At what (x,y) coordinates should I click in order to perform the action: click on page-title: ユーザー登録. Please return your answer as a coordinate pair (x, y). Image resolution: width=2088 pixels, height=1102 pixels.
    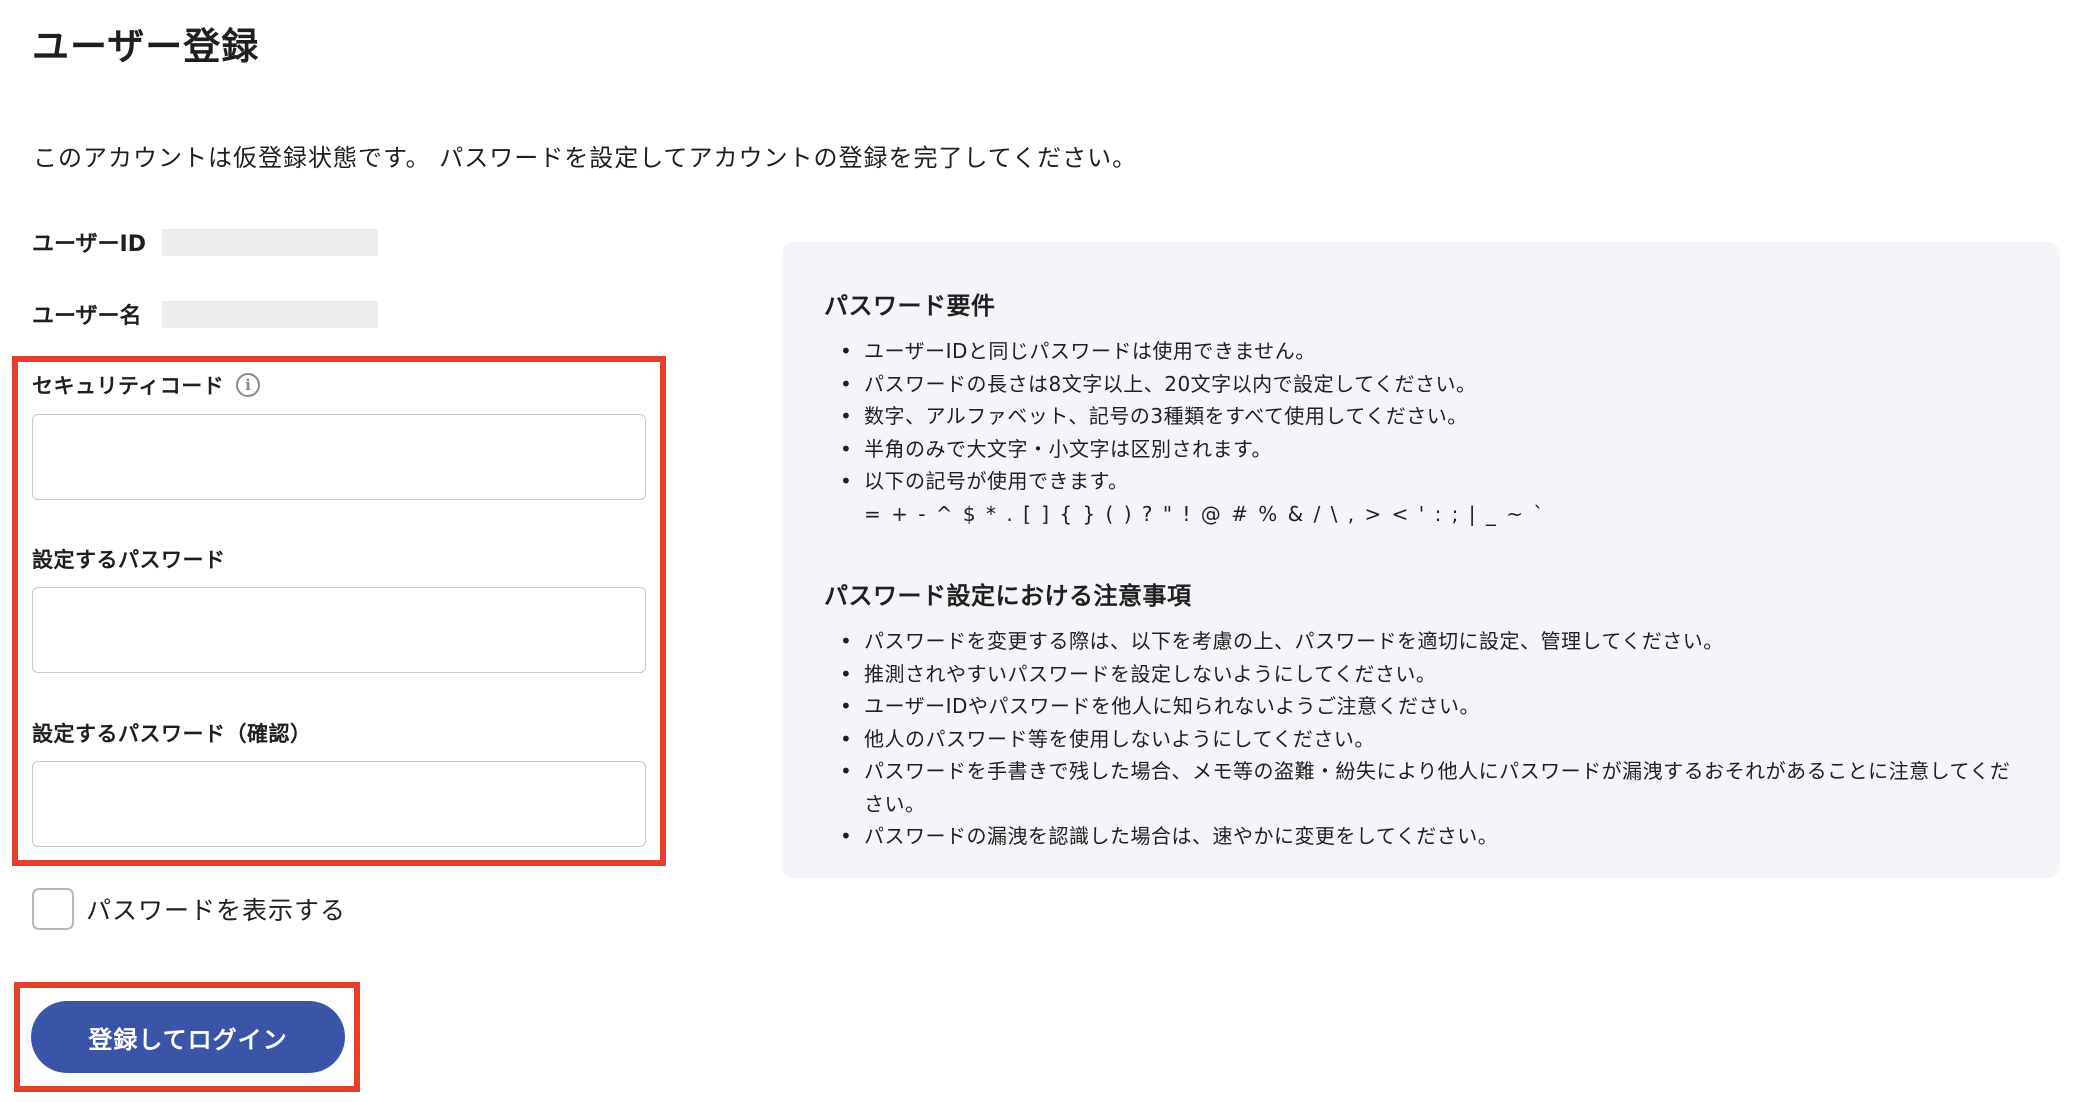
    Looking at the image, I should click on (146, 46).